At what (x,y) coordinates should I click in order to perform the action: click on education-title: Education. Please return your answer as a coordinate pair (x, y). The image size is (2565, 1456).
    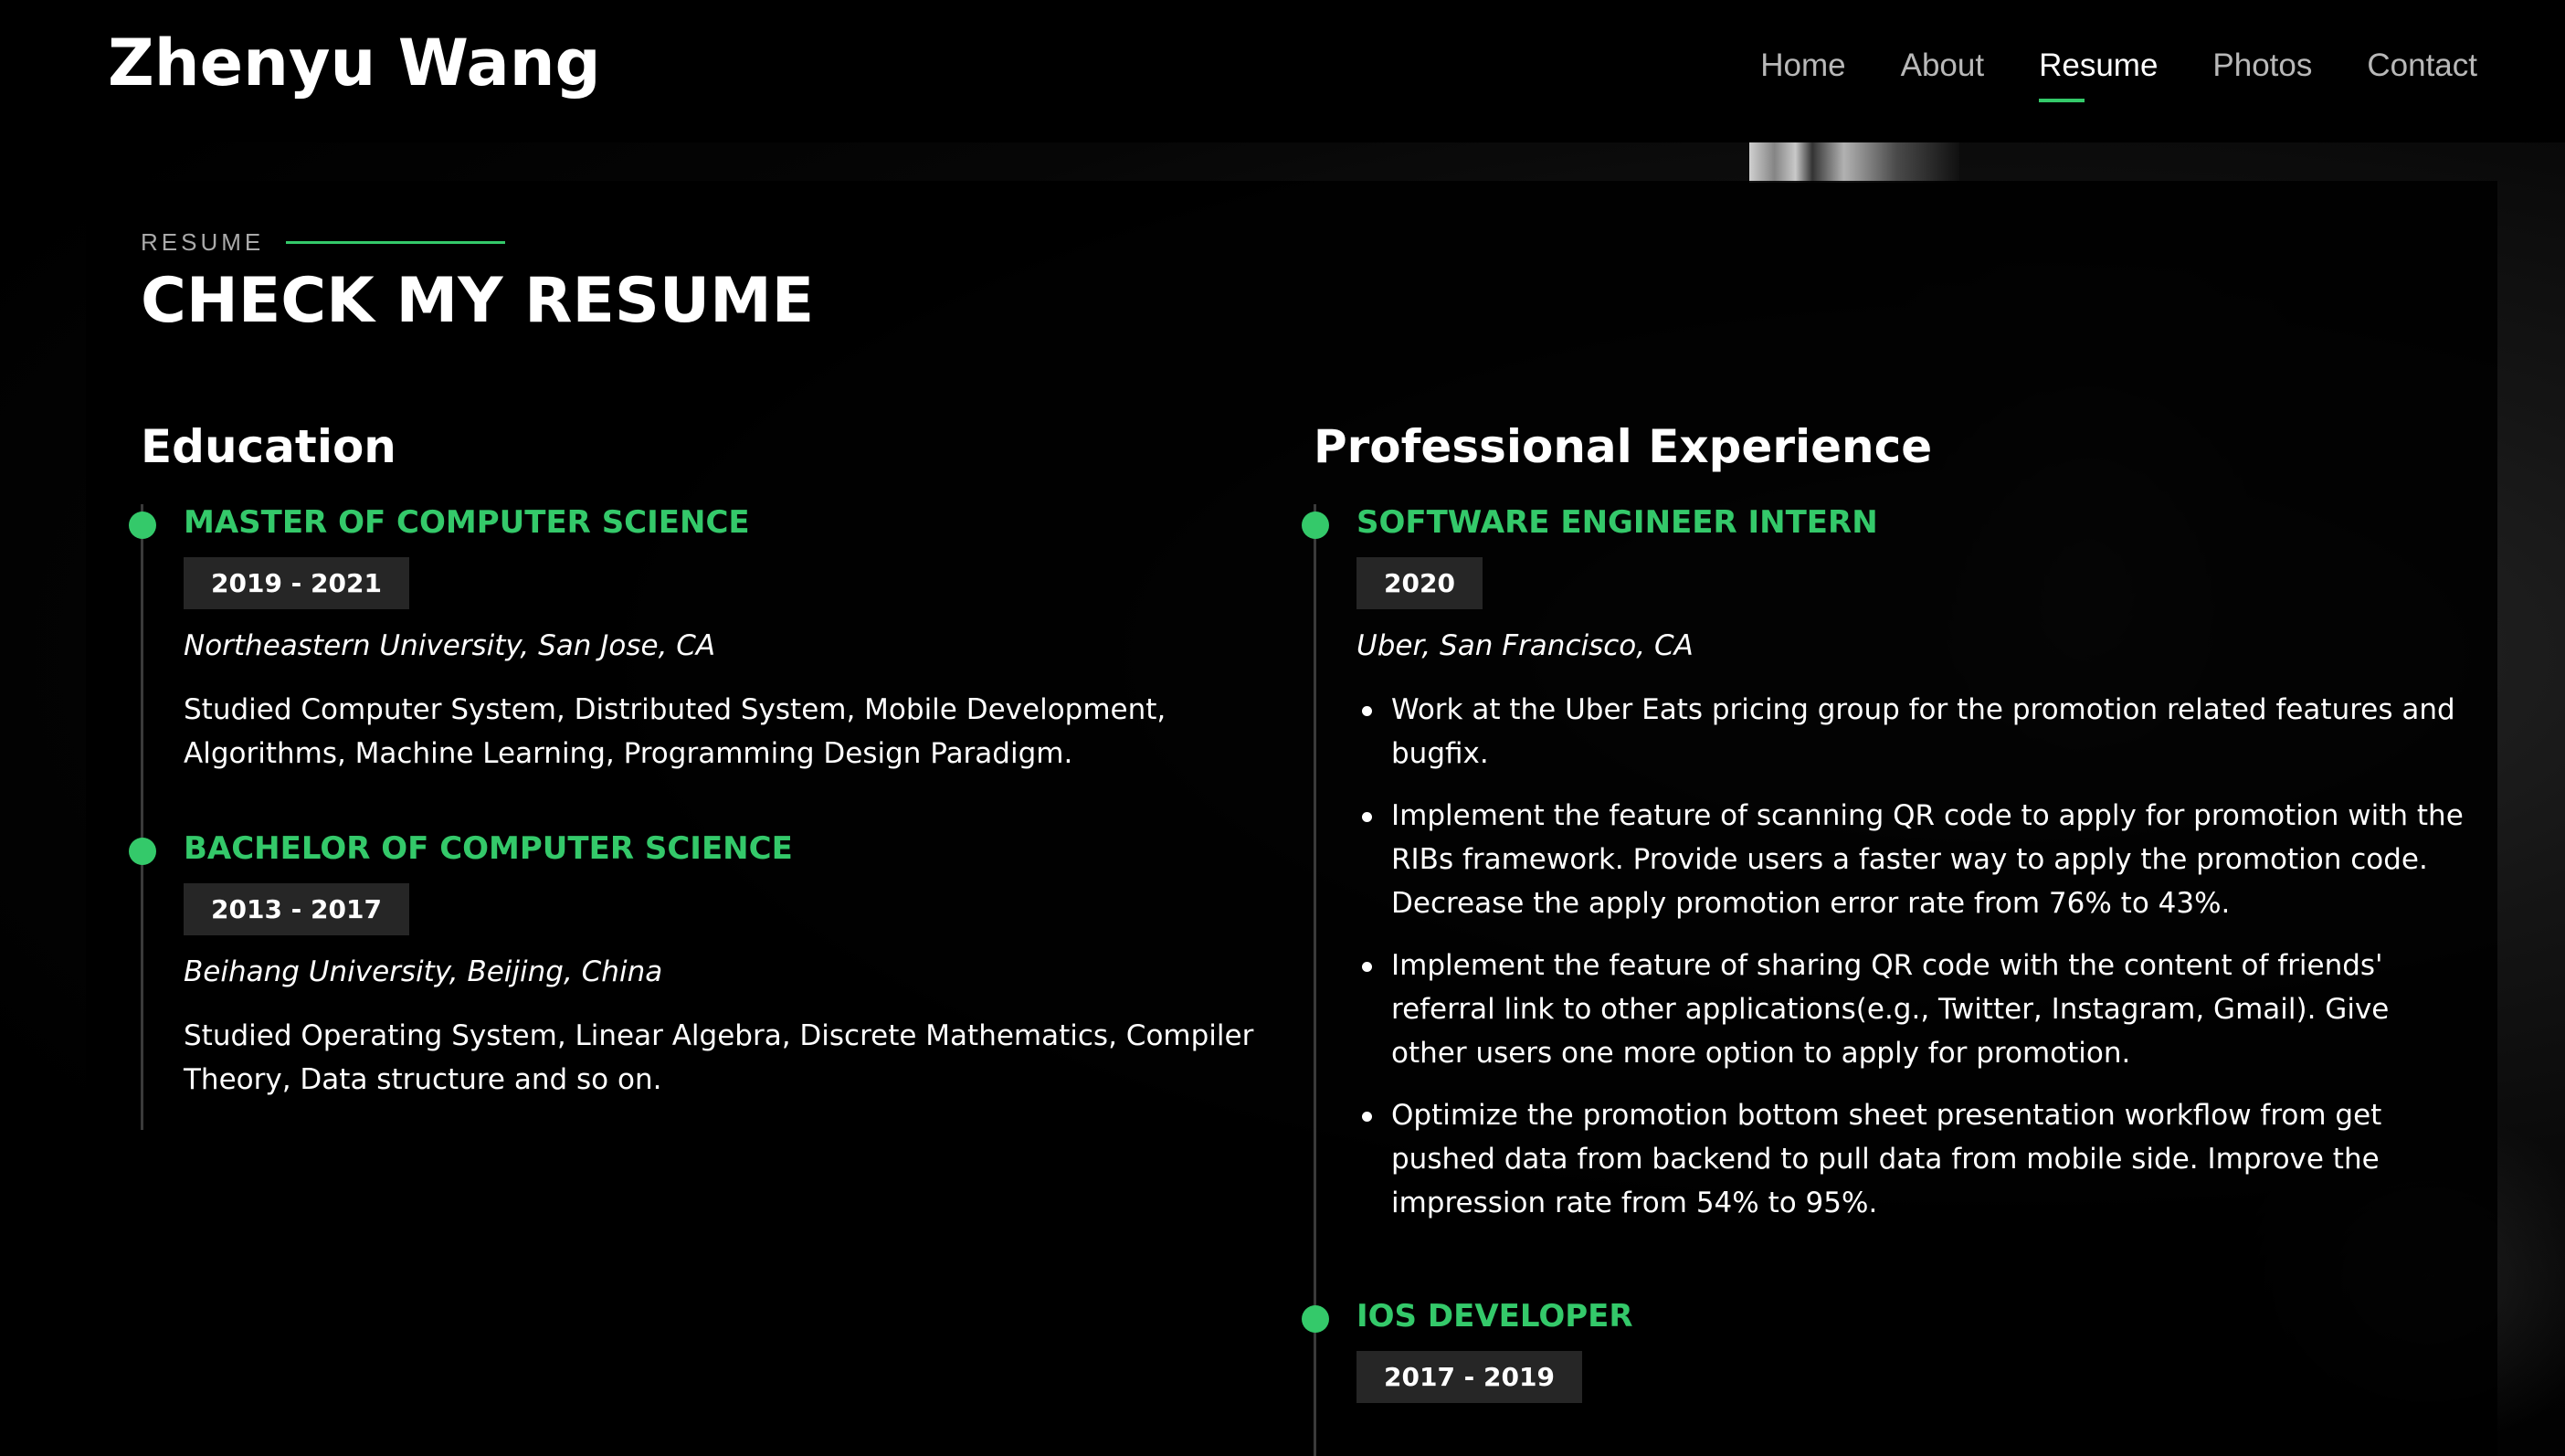
    Looking at the image, I should click on (268, 447).